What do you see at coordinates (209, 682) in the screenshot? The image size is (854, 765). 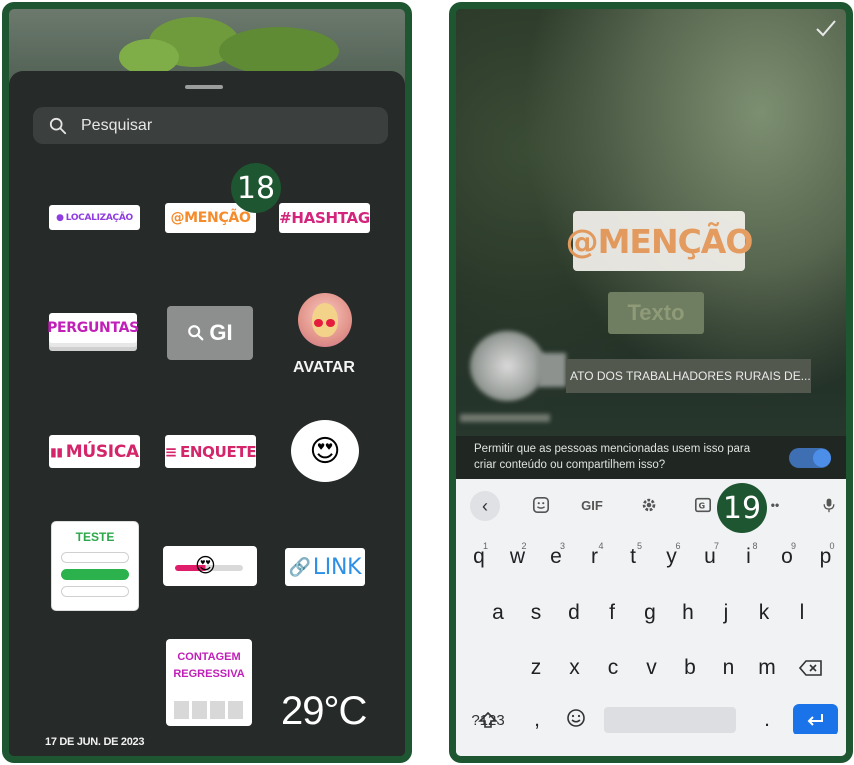 I see `countdown-sticker: CONTAGEM REGRESSIVA` at bounding box center [209, 682].